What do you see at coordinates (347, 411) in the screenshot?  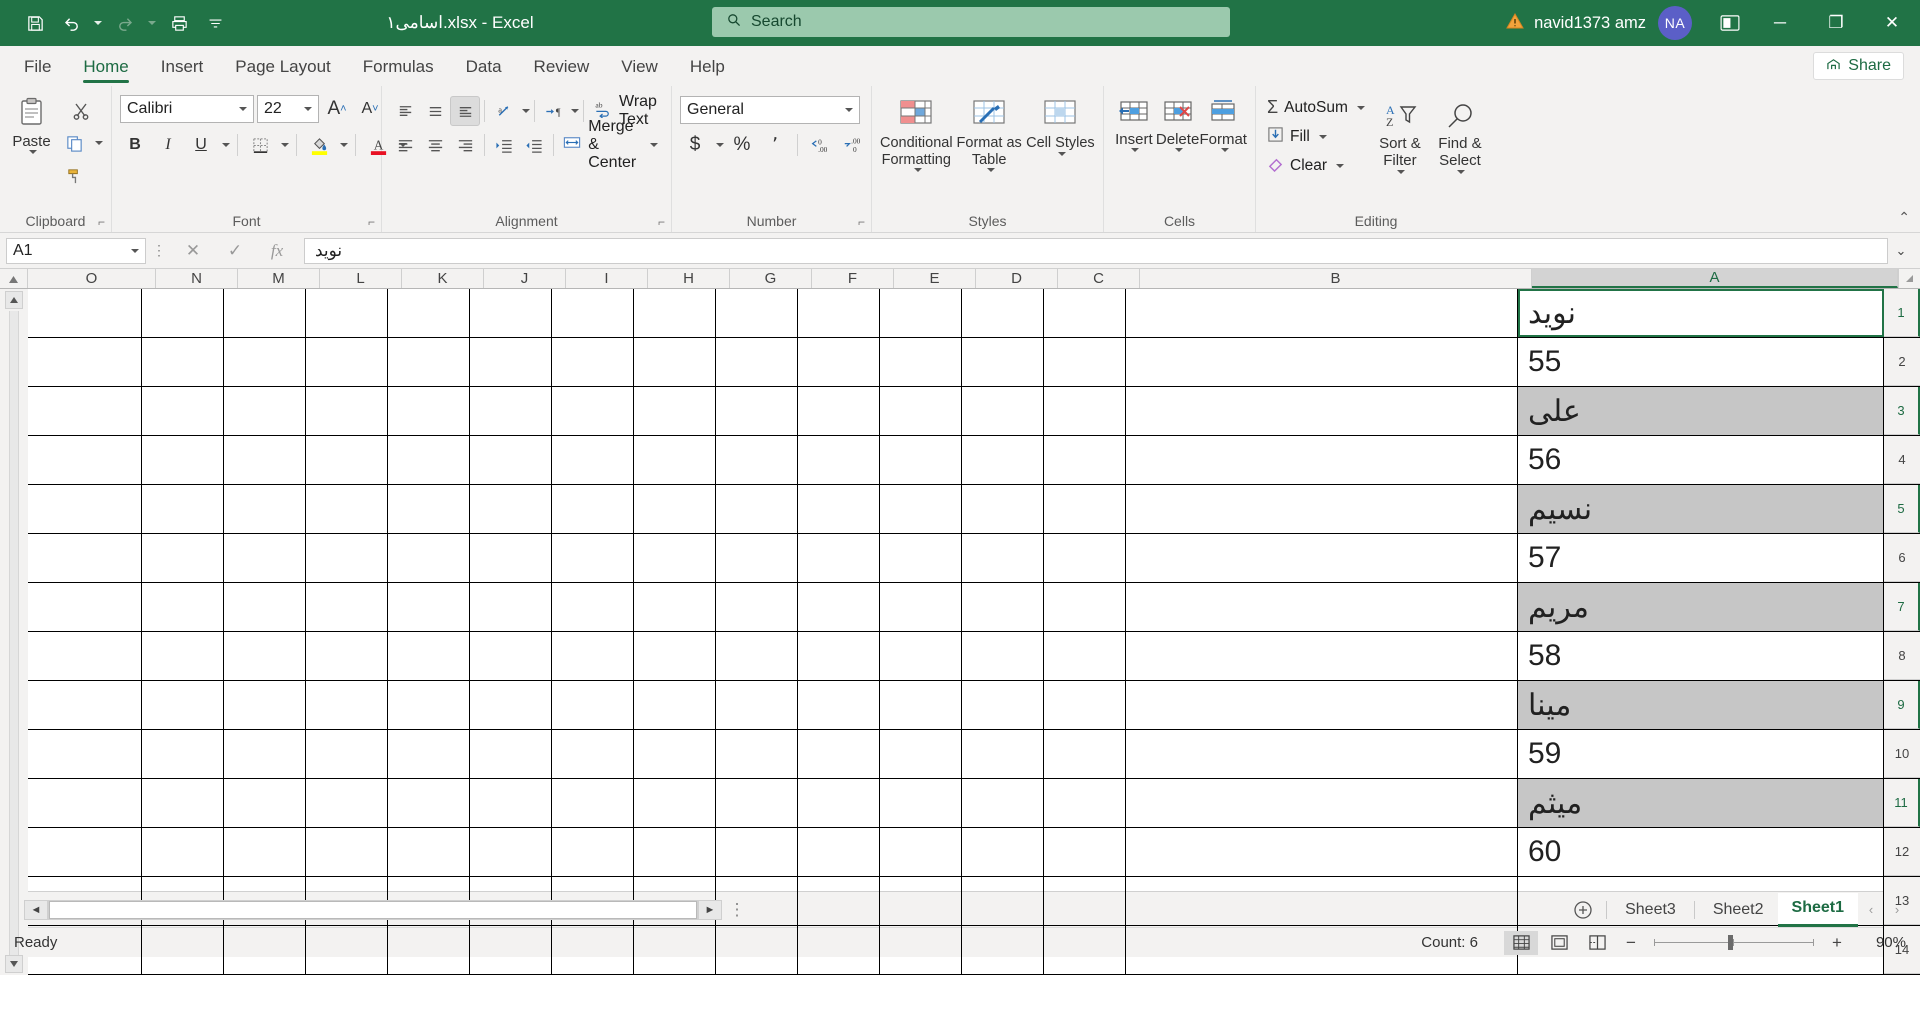 I see `cell-L3` at bounding box center [347, 411].